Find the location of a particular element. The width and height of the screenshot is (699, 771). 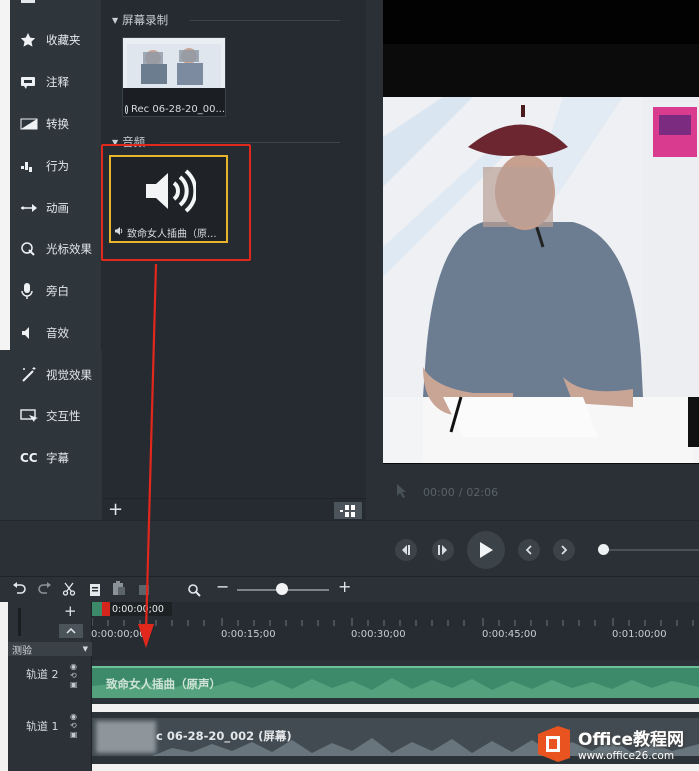

sidebar-item-favorites: 收藏夹 is located at coordinates (50, 40).